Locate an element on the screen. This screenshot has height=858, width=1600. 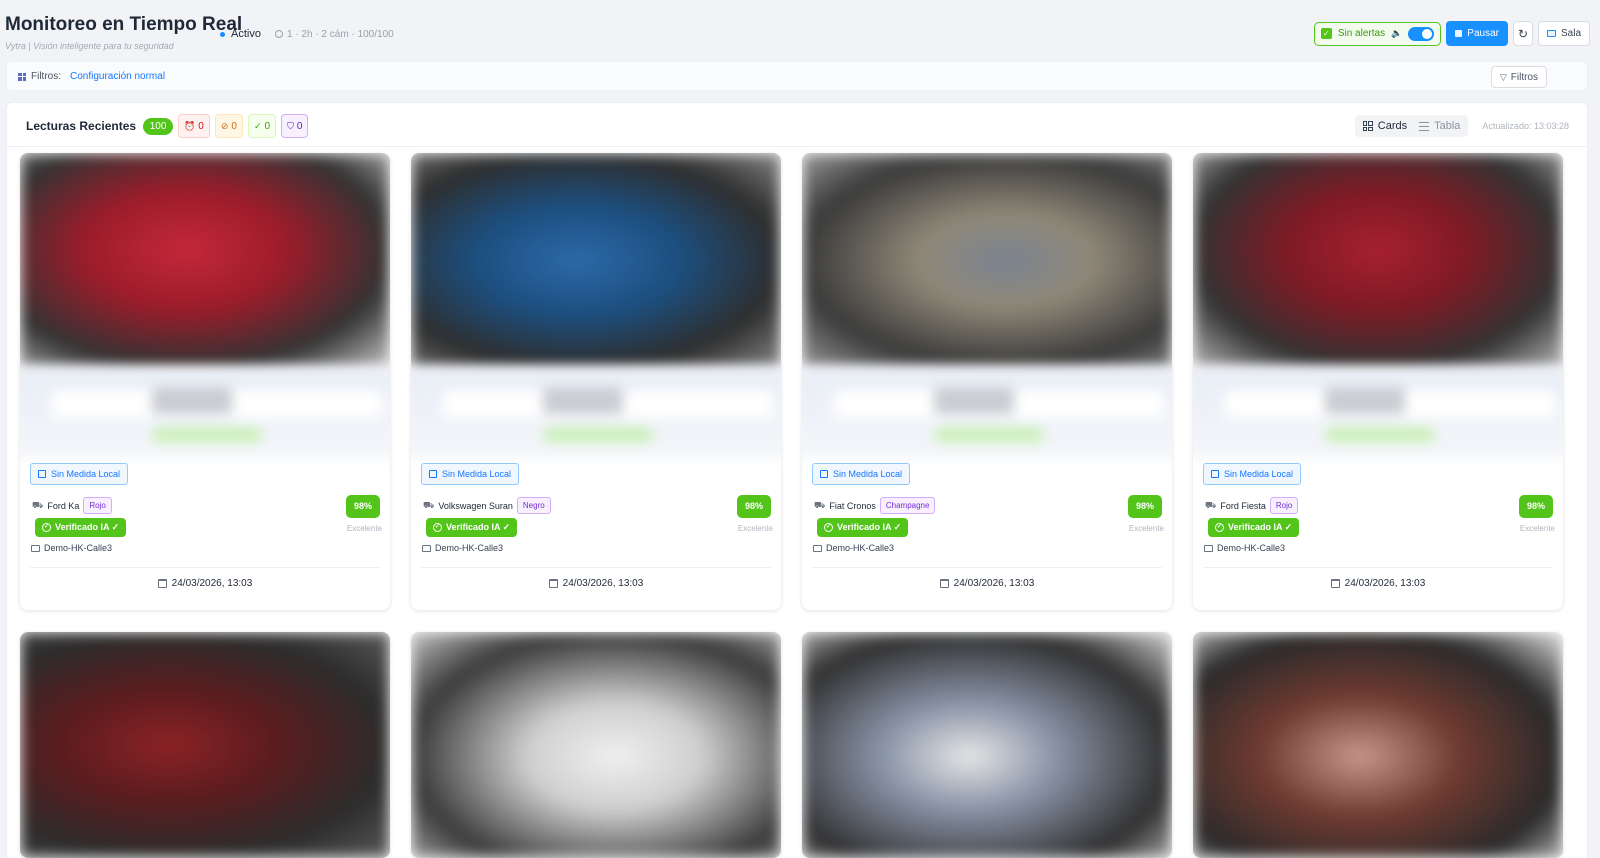
view-cards-option: Cards is located at coordinates (1385, 126).